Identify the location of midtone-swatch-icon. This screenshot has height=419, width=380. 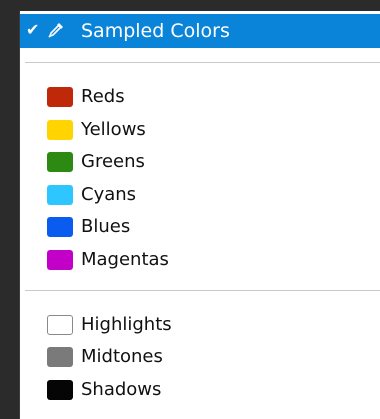
(60, 357).